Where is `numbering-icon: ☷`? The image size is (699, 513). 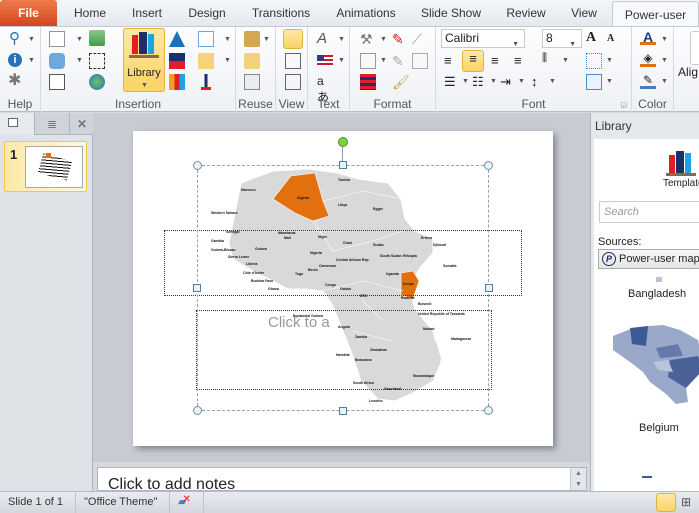 numbering-icon: ☷ is located at coordinates (480, 82).